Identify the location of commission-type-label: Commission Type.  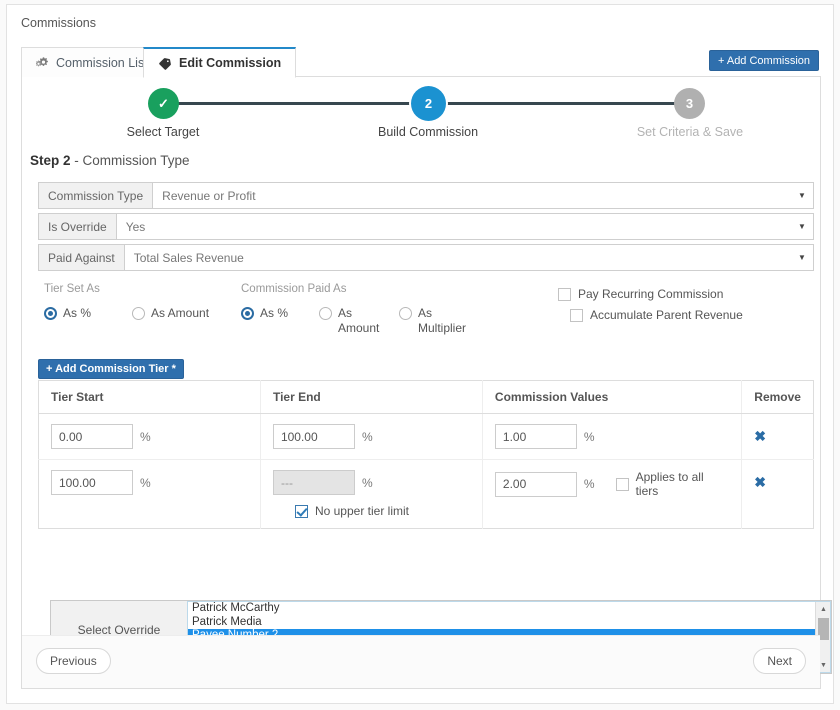
(96, 195).